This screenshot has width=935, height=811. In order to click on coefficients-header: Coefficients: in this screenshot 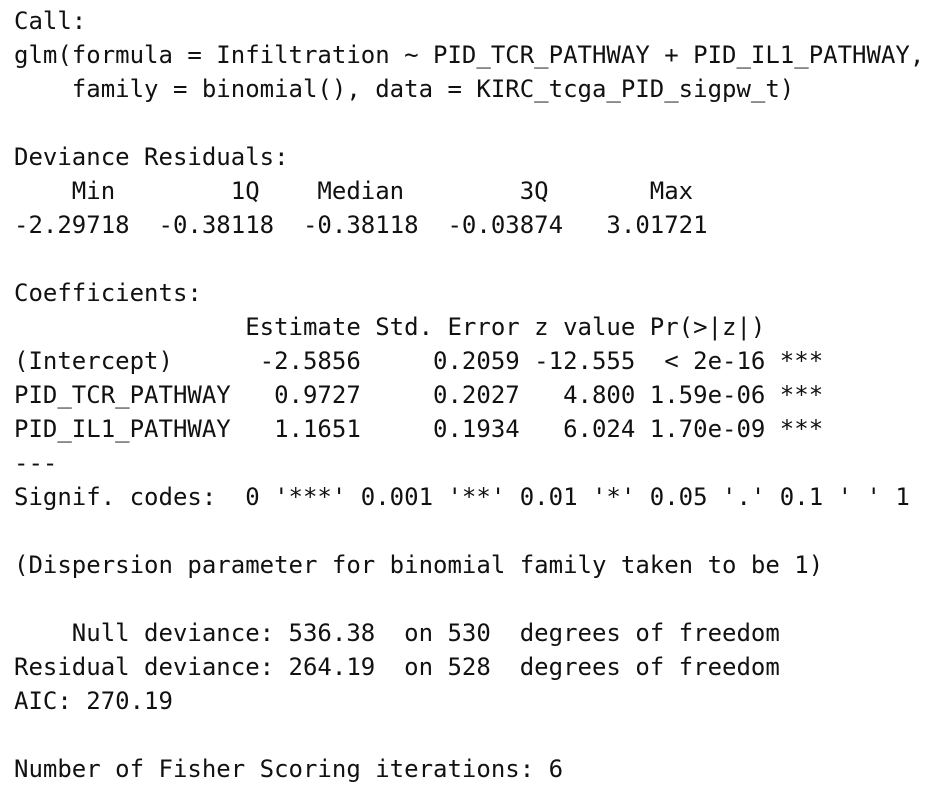, I will do `click(108, 293)`.